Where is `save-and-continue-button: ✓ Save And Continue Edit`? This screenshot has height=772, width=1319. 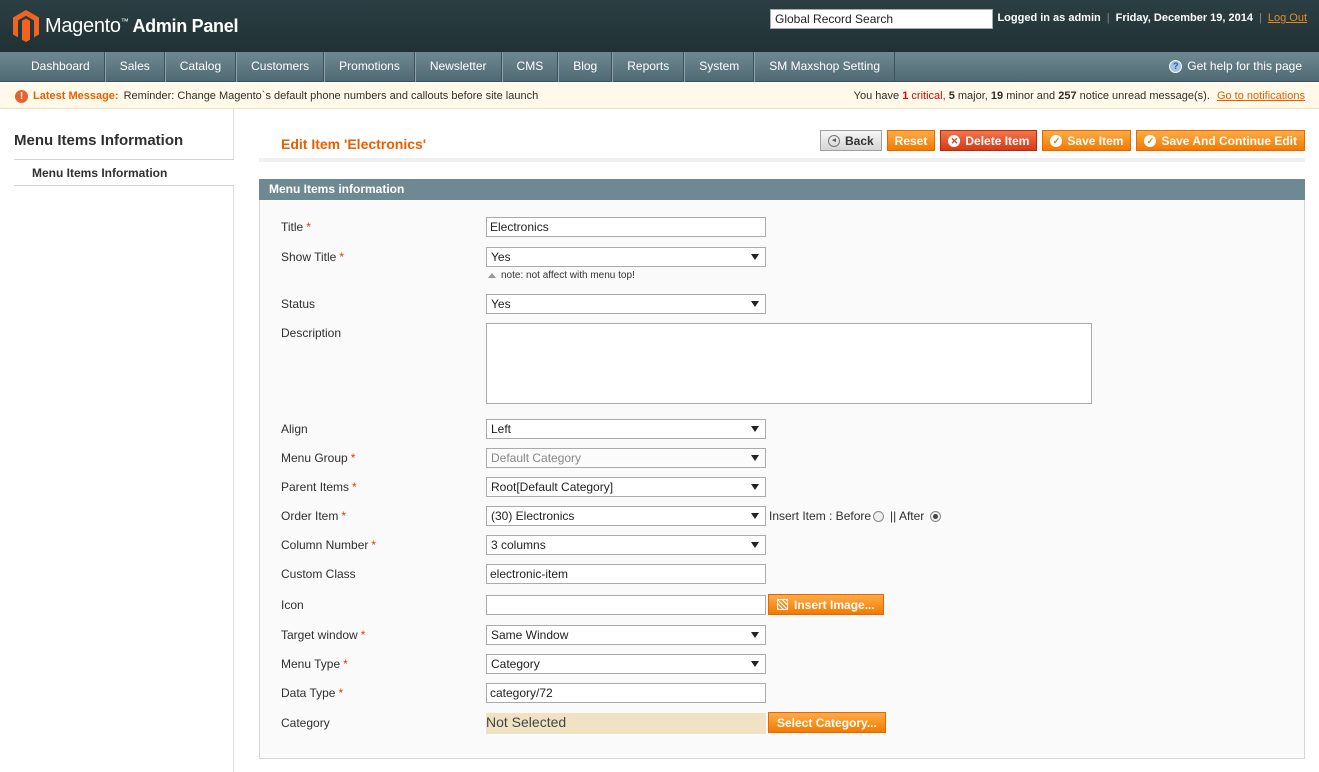
save-and-continue-button: ✓ Save And Continue Edit is located at coordinates (1220, 140).